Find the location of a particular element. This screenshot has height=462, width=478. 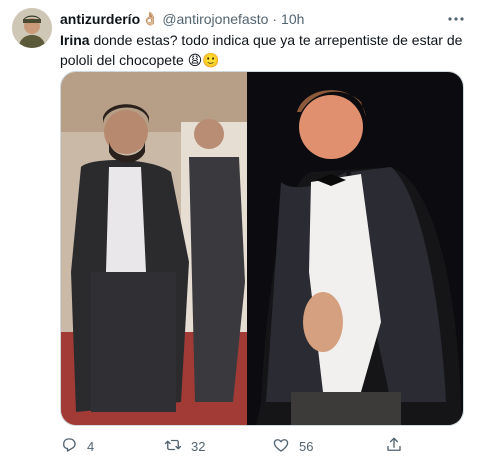

avatar is located at coordinates (32, 28).